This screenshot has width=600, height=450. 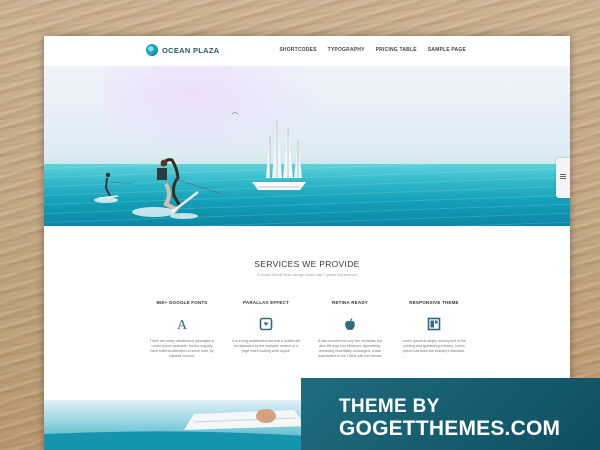 What do you see at coordinates (563, 178) in the screenshot?
I see `side-panel-toggle` at bounding box center [563, 178].